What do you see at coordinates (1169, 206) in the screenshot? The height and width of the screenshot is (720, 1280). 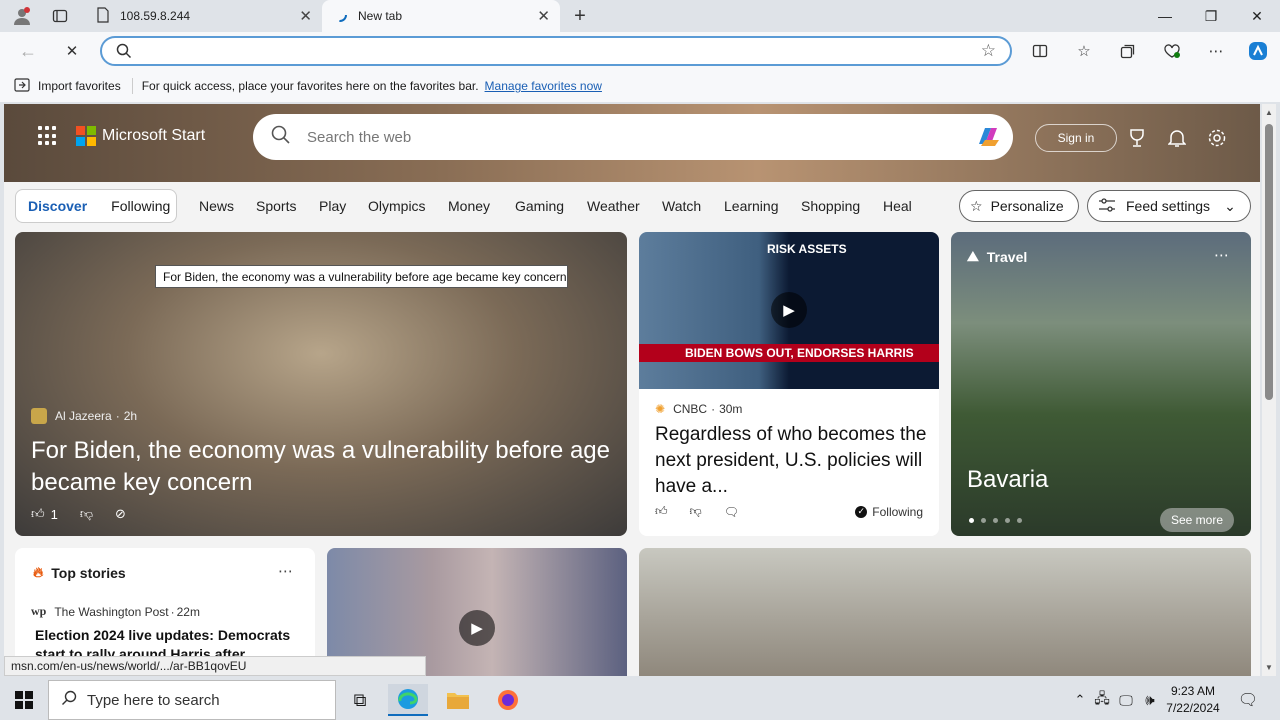 I see `feed-settings-button: Feed settings ⌄` at bounding box center [1169, 206].